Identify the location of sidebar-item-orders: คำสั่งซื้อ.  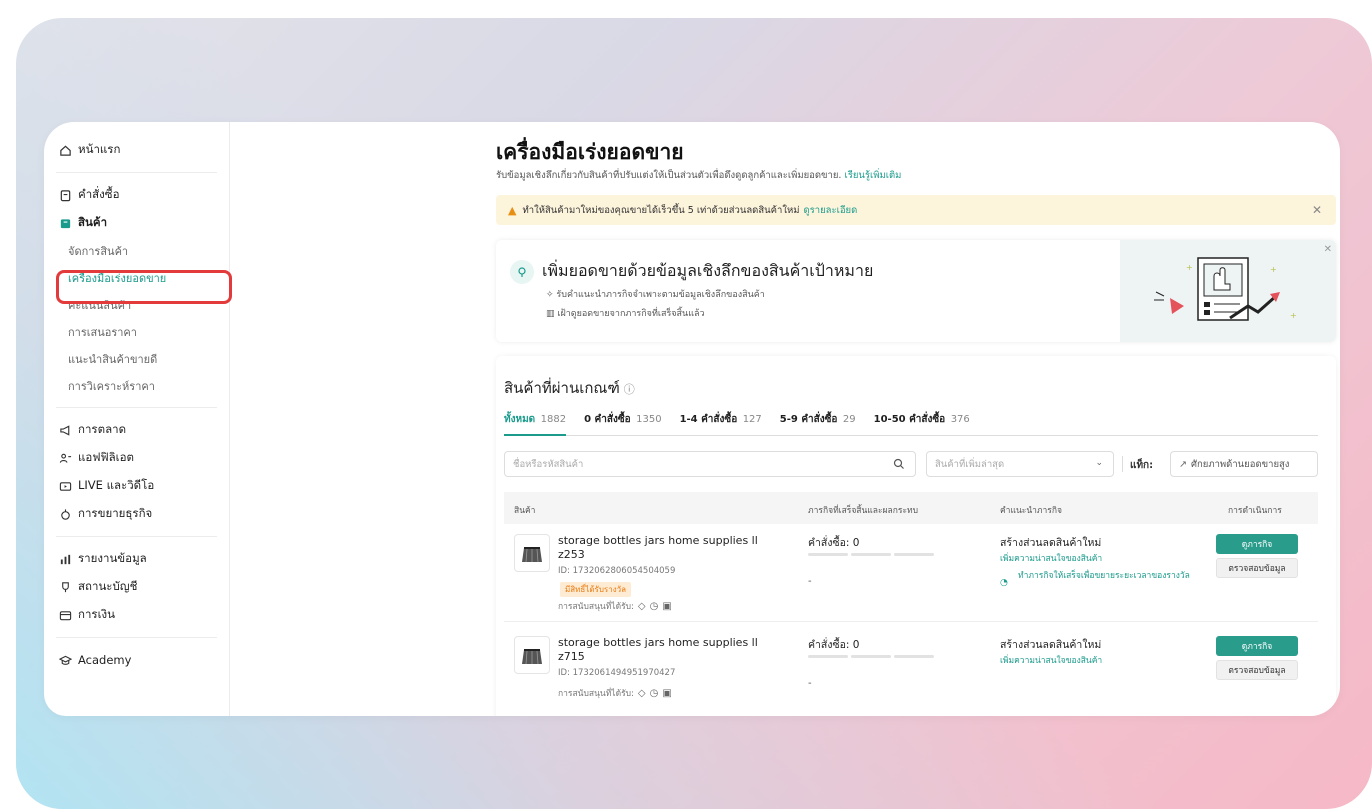
(136, 195).